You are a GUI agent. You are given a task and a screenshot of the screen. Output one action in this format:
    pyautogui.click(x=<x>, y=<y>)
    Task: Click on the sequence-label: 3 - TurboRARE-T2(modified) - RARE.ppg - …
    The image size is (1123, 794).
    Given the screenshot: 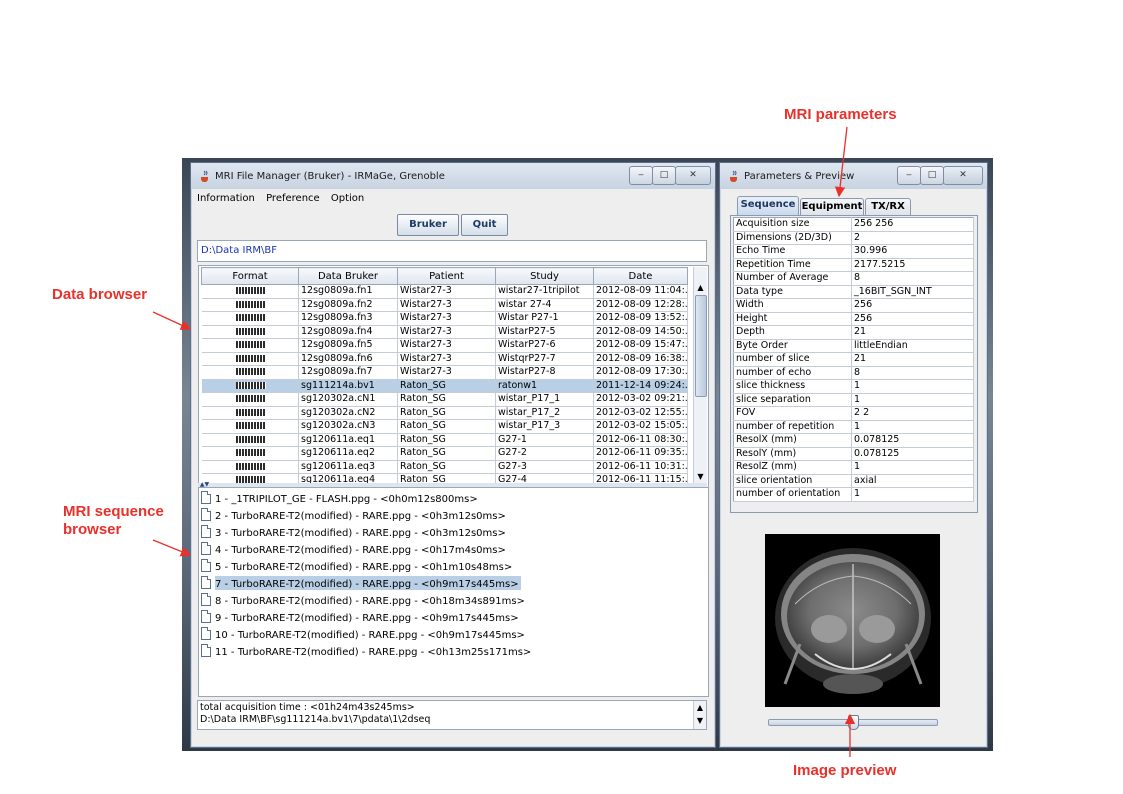 What is the action you would take?
    pyautogui.click(x=360, y=533)
    